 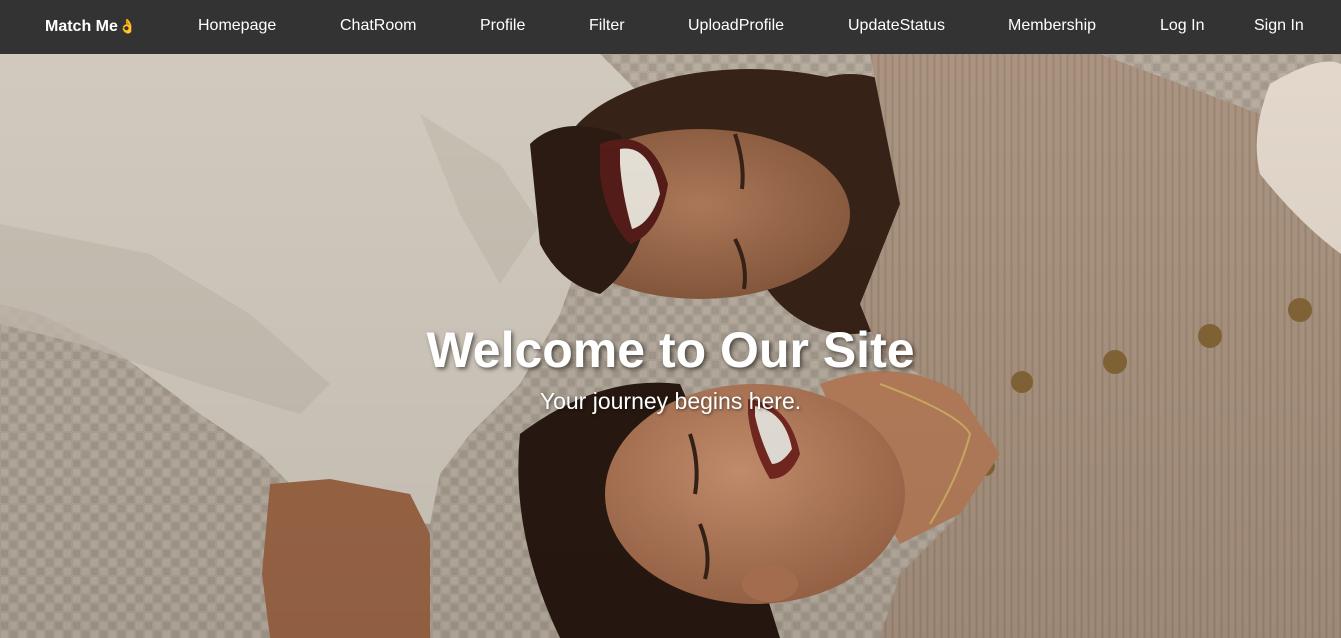 I want to click on nav-link-update-status: UpdateStatus, so click(x=896, y=26).